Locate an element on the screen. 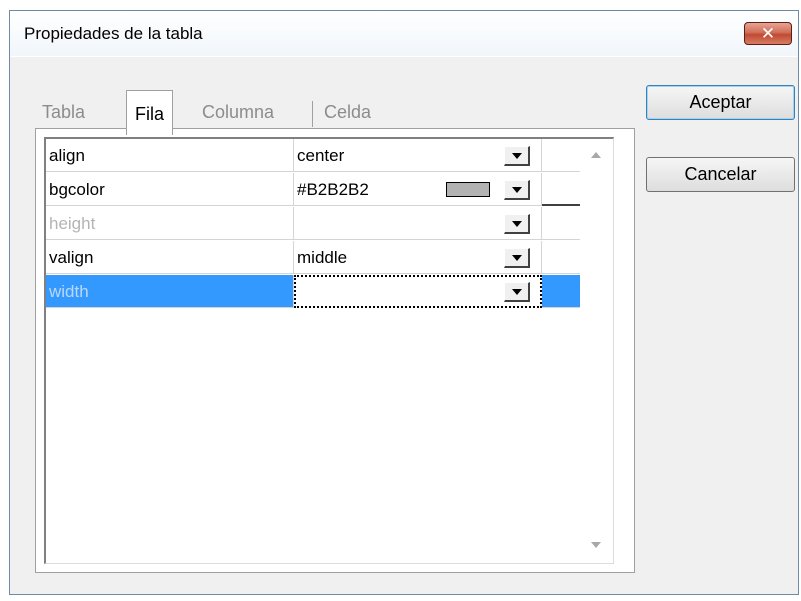 The image size is (801, 601). scroll-down-icon is located at coordinates (596, 545).